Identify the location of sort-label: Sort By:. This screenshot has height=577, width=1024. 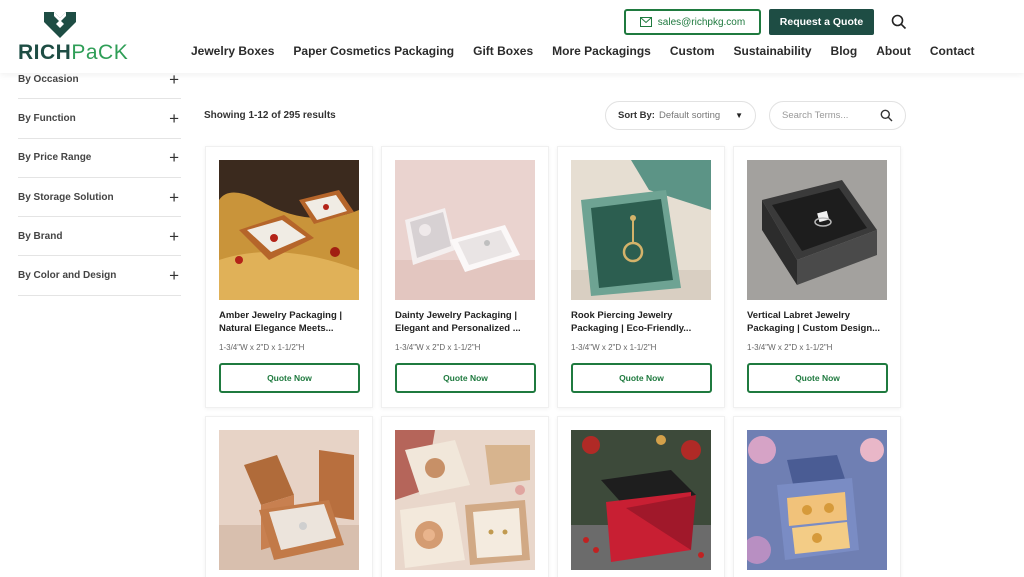
(636, 115).